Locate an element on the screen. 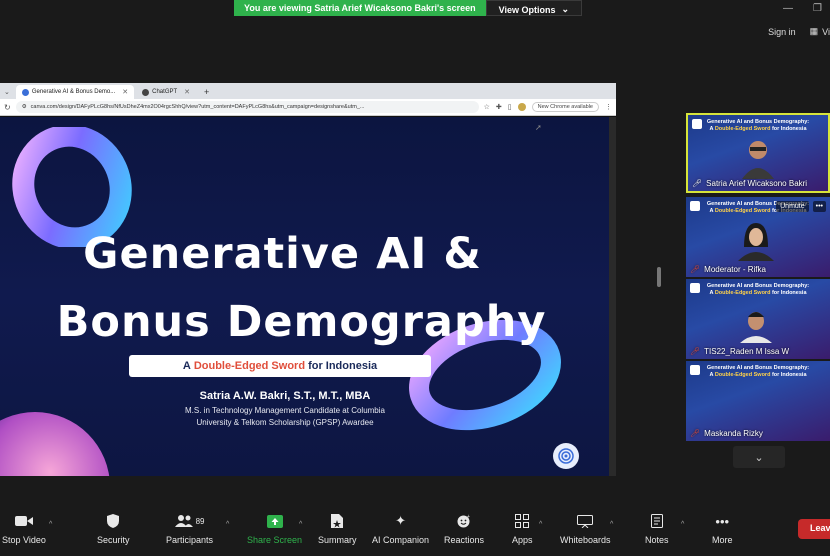 The width and height of the screenshot is (830, 556). sidebar-icon: ▯ is located at coordinates (510, 107).